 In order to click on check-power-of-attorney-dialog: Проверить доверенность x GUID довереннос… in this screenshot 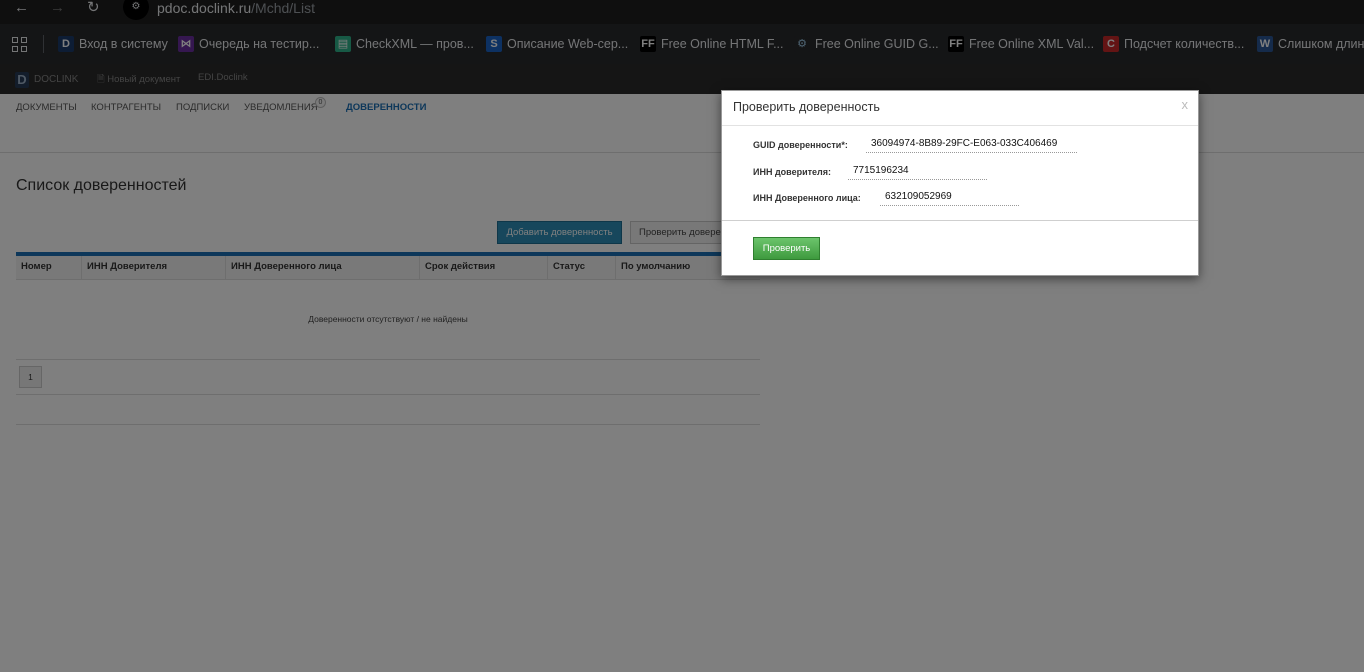, I will do `click(960, 183)`.